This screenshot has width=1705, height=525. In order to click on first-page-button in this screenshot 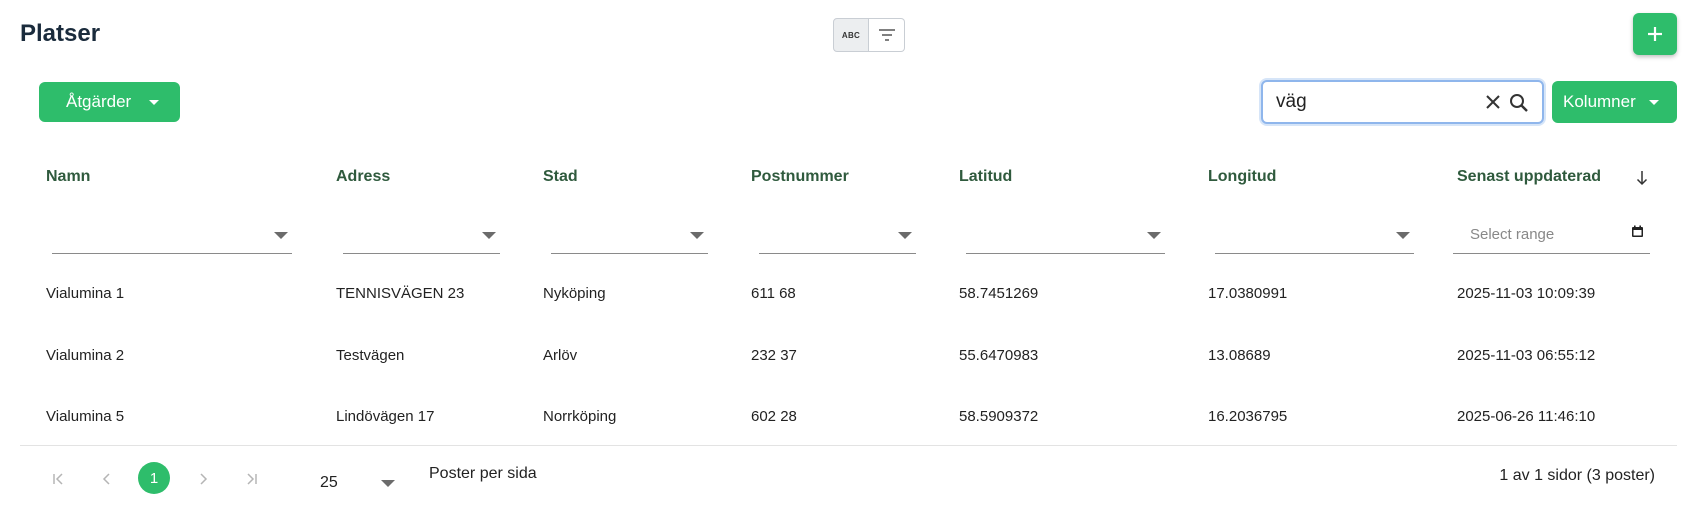, I will do `click(59, 479)`.